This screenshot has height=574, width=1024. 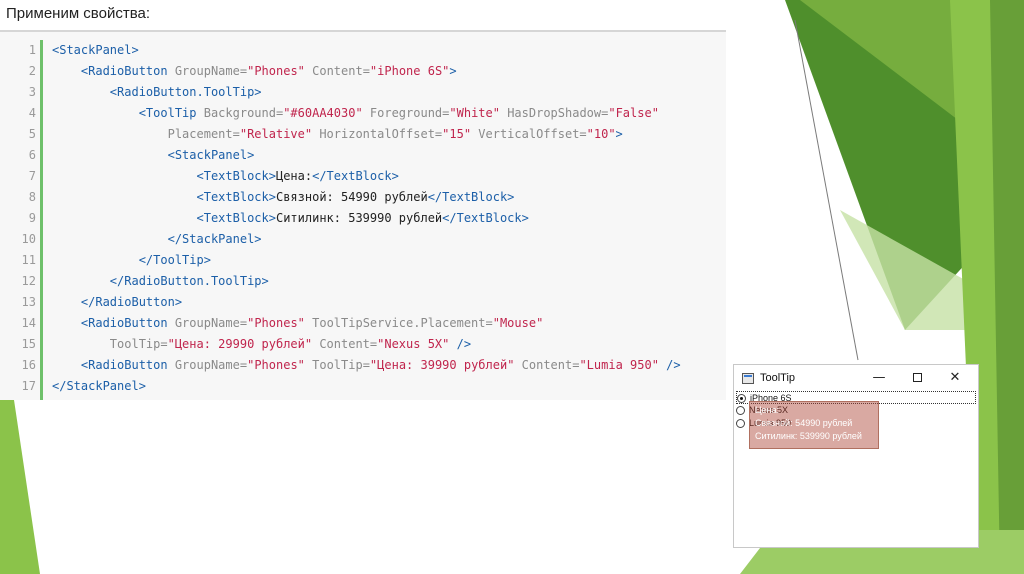 What do you see at coordinates (741, 398) in the screenshot?
I see `radio-iphone-circle` at bounding box center [741, 398].